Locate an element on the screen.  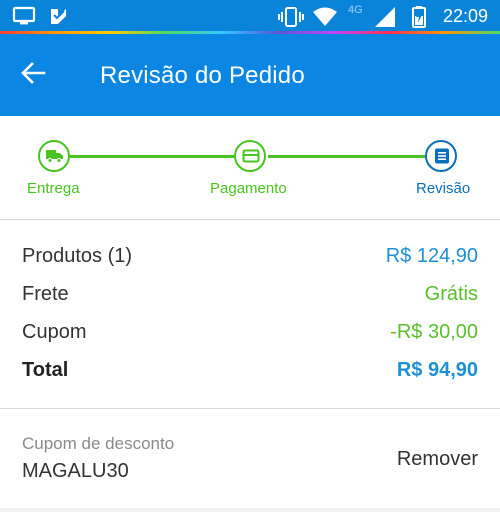
status-bar: 4G 22:09 is located at coordinates (250, 17).